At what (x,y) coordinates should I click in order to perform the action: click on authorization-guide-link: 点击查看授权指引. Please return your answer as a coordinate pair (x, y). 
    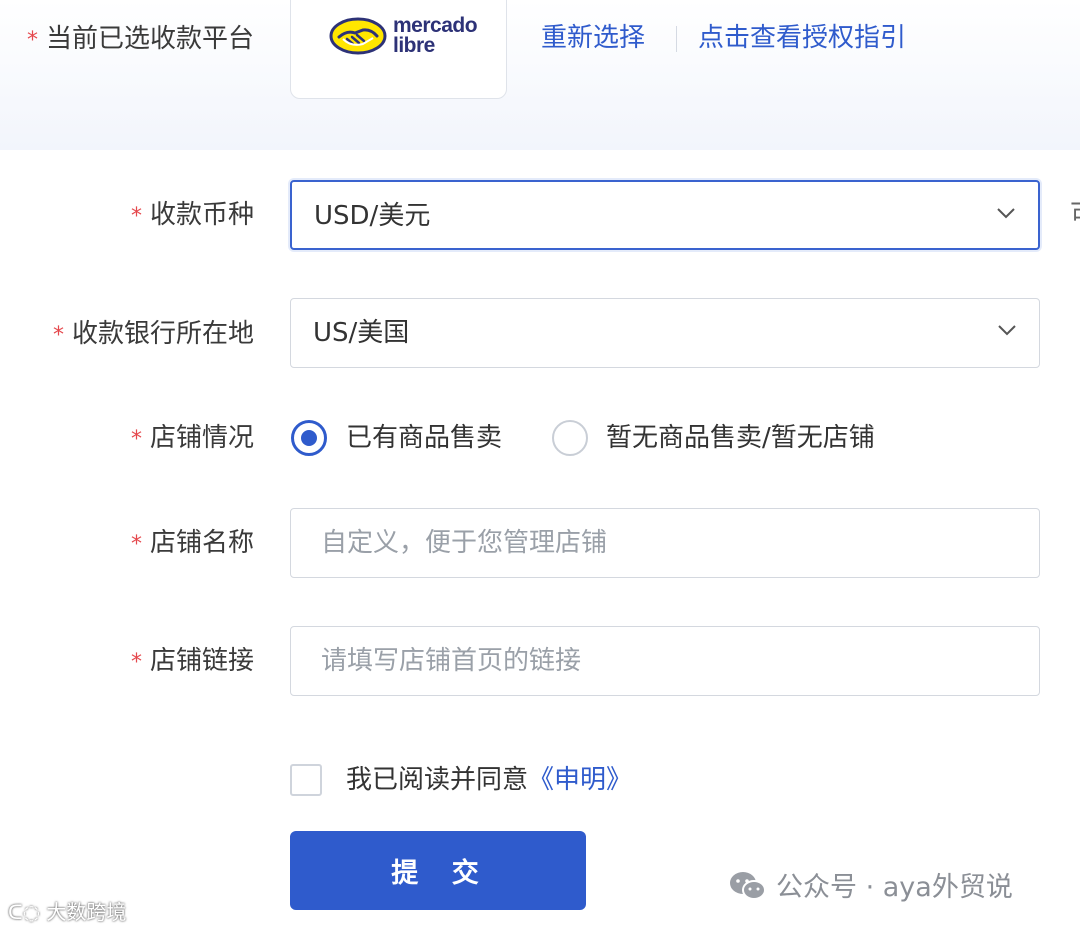
    Looking at the image, I should click on (802, 38).